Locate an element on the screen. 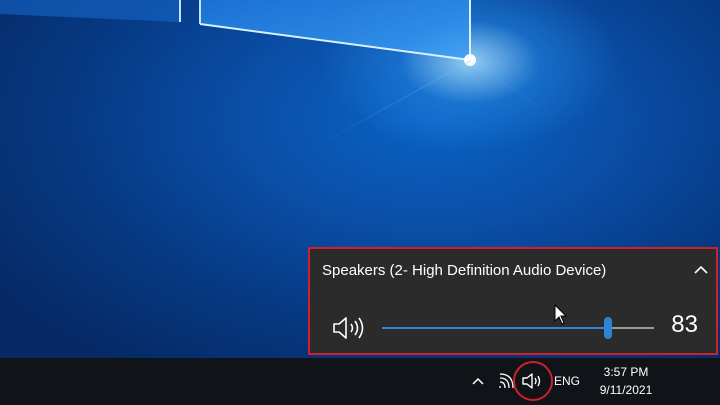 The image size is (720, 405). input-language: ENG is located at coordinates (567, 381).